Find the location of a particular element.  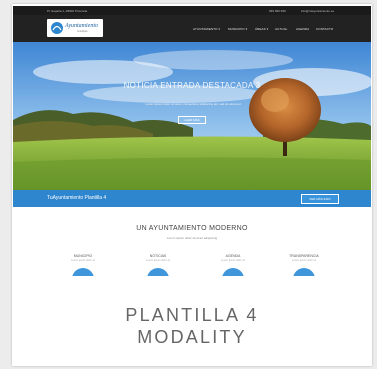

feature-noticias-icon is located at coordinates (158, 272).